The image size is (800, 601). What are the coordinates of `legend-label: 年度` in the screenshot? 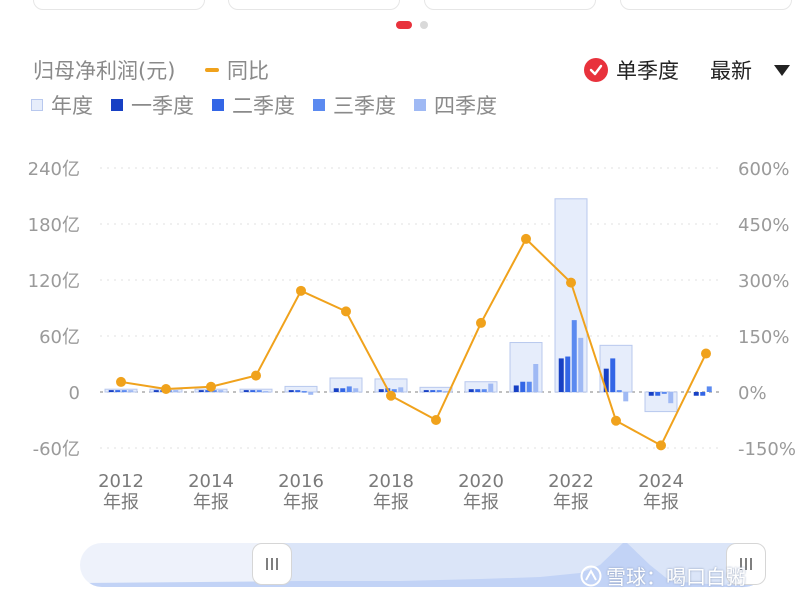 It's located at (72, 106).